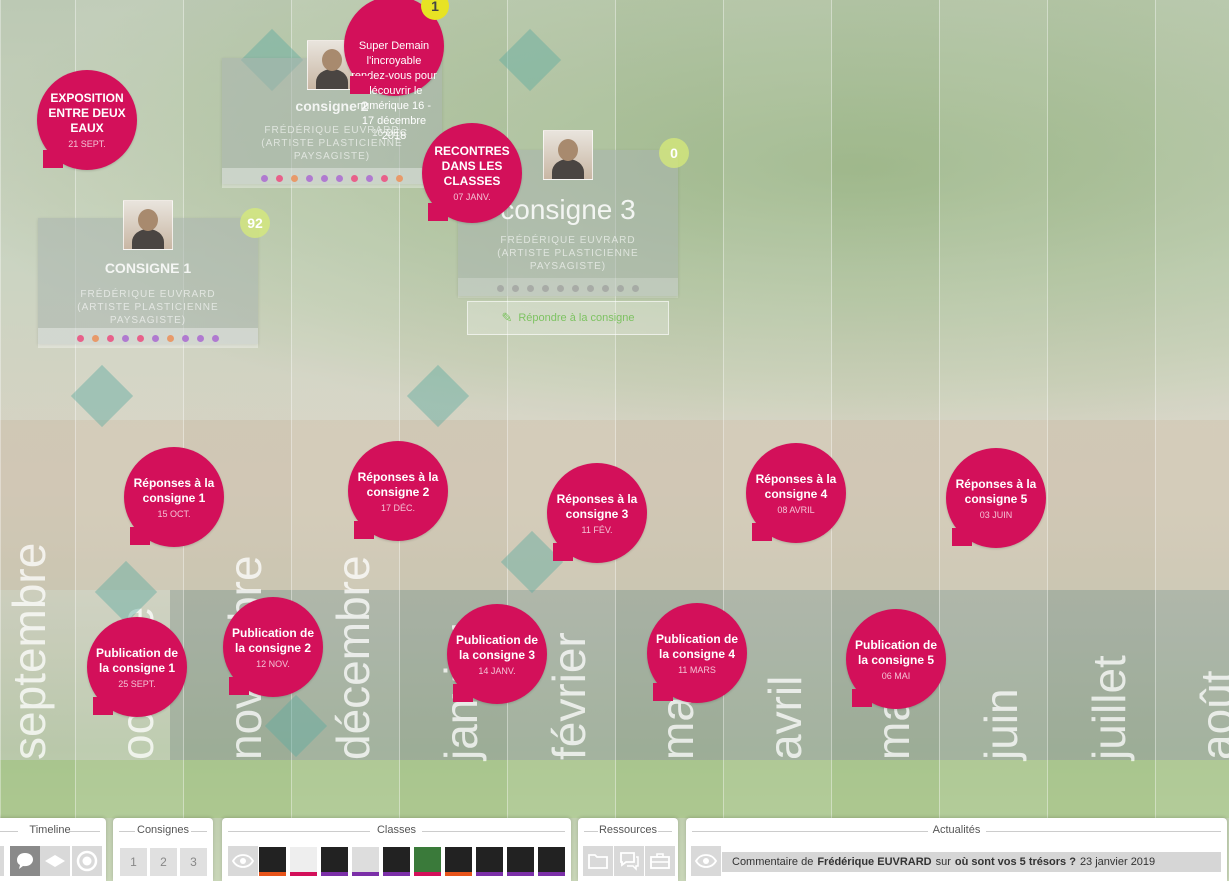 The height and width of the screenshot is (881, 1229). I want to click on chat-icon, so click(629, 861).